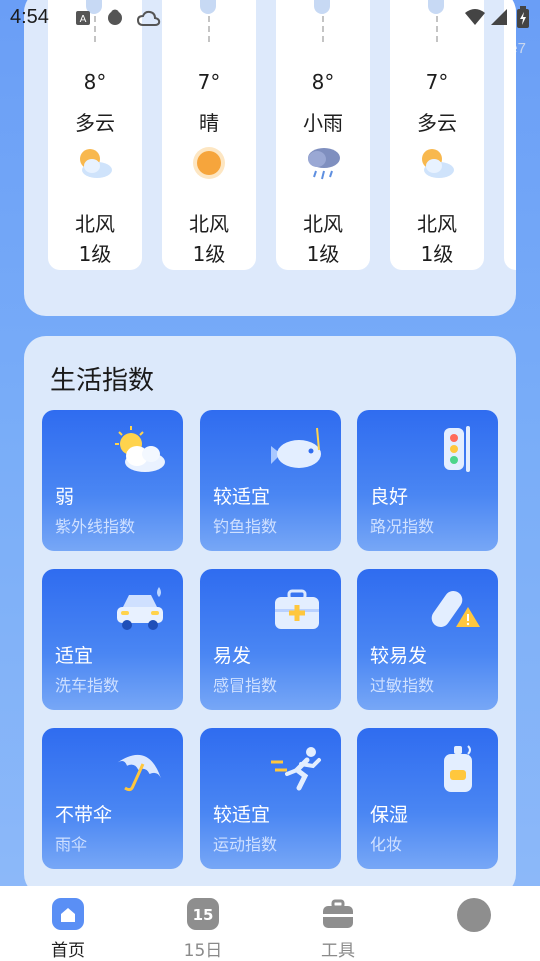  What do you see at coordinates (454, 609) in the screenshot?
I see `pill-warning-icon` at bounding box center [454, 609].